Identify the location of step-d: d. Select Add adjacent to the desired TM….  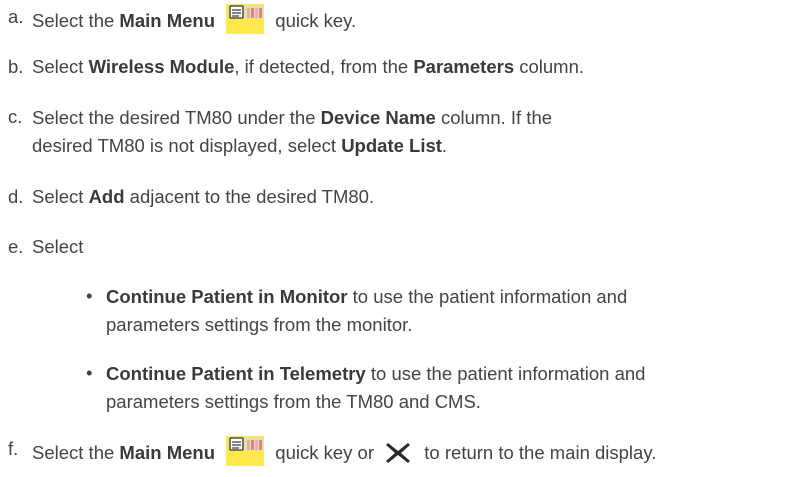
(399, 197).